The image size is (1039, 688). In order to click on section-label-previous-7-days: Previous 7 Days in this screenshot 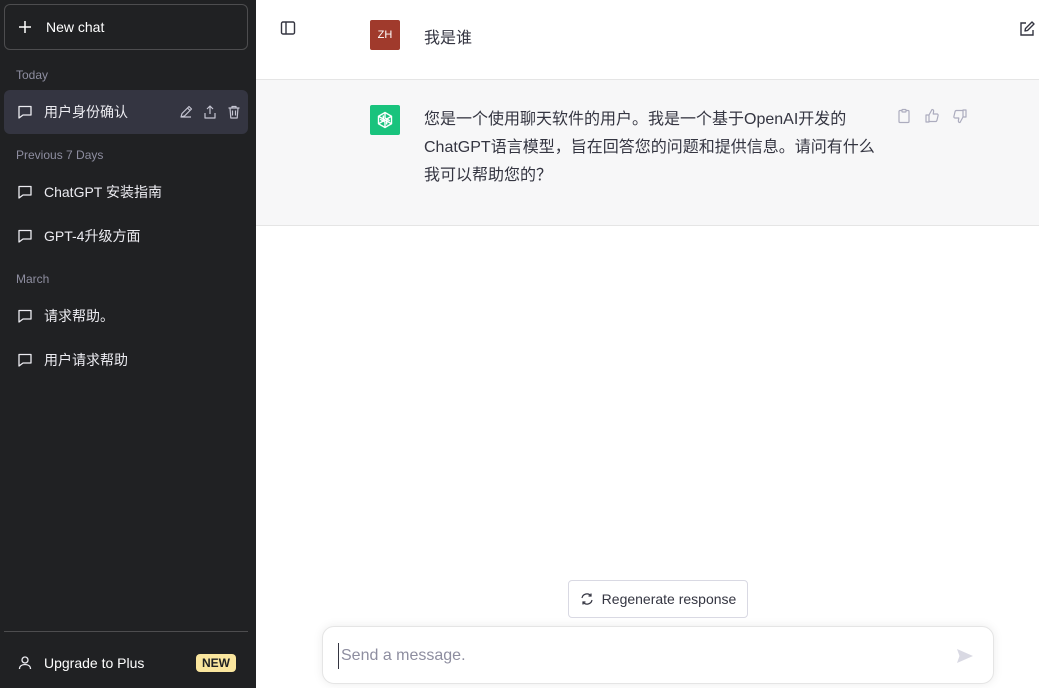, I will do `click(60, 155)`.